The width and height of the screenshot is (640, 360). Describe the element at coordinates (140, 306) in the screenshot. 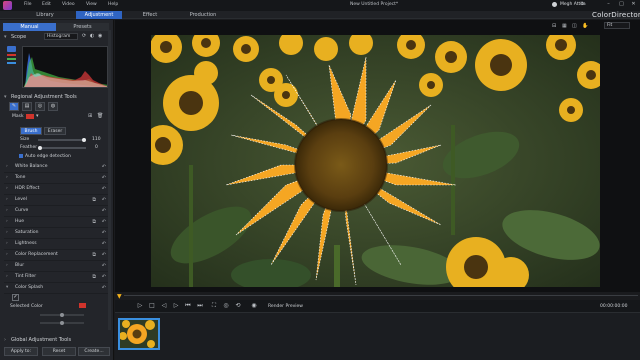

I see `play-icon: ▷` at that location.